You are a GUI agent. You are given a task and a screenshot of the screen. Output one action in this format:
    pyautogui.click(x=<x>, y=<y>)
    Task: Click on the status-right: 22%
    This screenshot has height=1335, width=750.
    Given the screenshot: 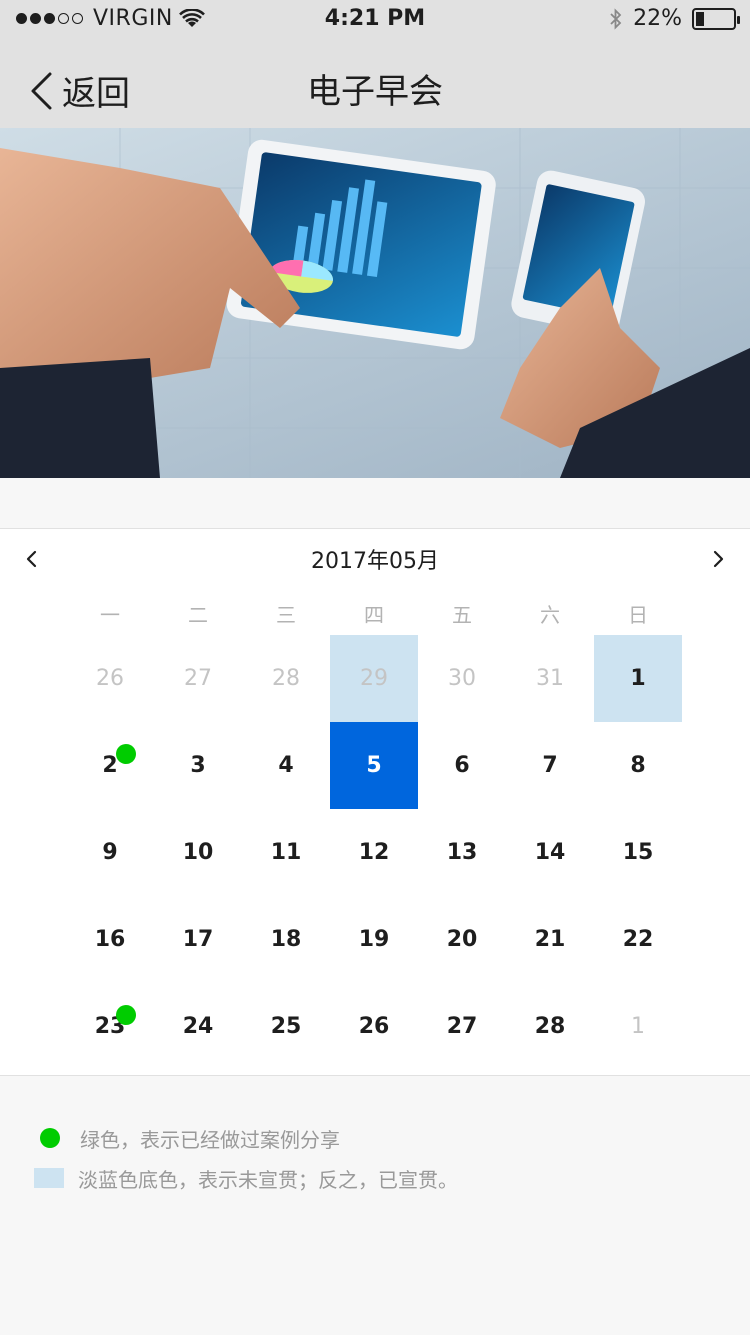 What is the action you would take?
    pyautogui.click(x=674, y=18)
    